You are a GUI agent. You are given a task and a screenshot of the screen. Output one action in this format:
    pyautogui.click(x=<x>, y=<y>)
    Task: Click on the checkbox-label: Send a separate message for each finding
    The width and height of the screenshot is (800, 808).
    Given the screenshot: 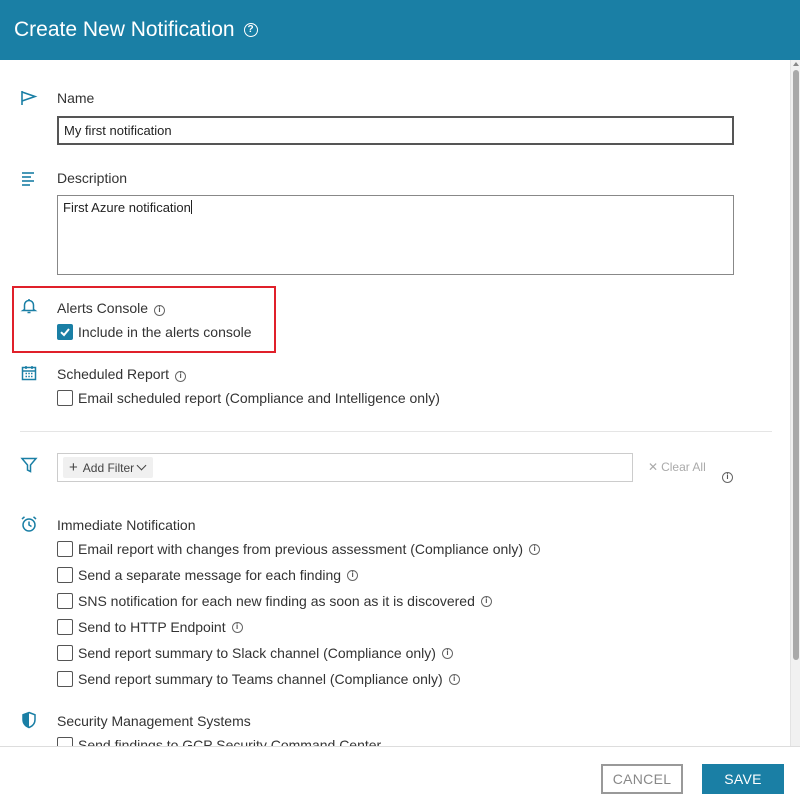 What is the action you would take?
    pyautogui.click(x=210, y=575)
    